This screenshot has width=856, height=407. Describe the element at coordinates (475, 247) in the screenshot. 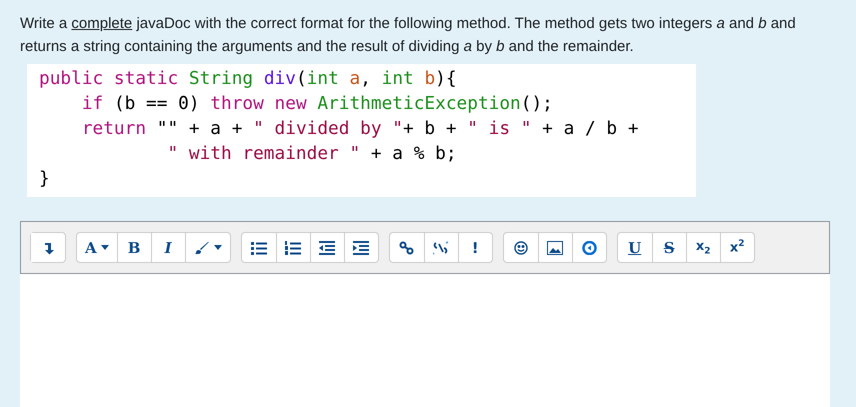

I see `exclamation-button: !` at that location.